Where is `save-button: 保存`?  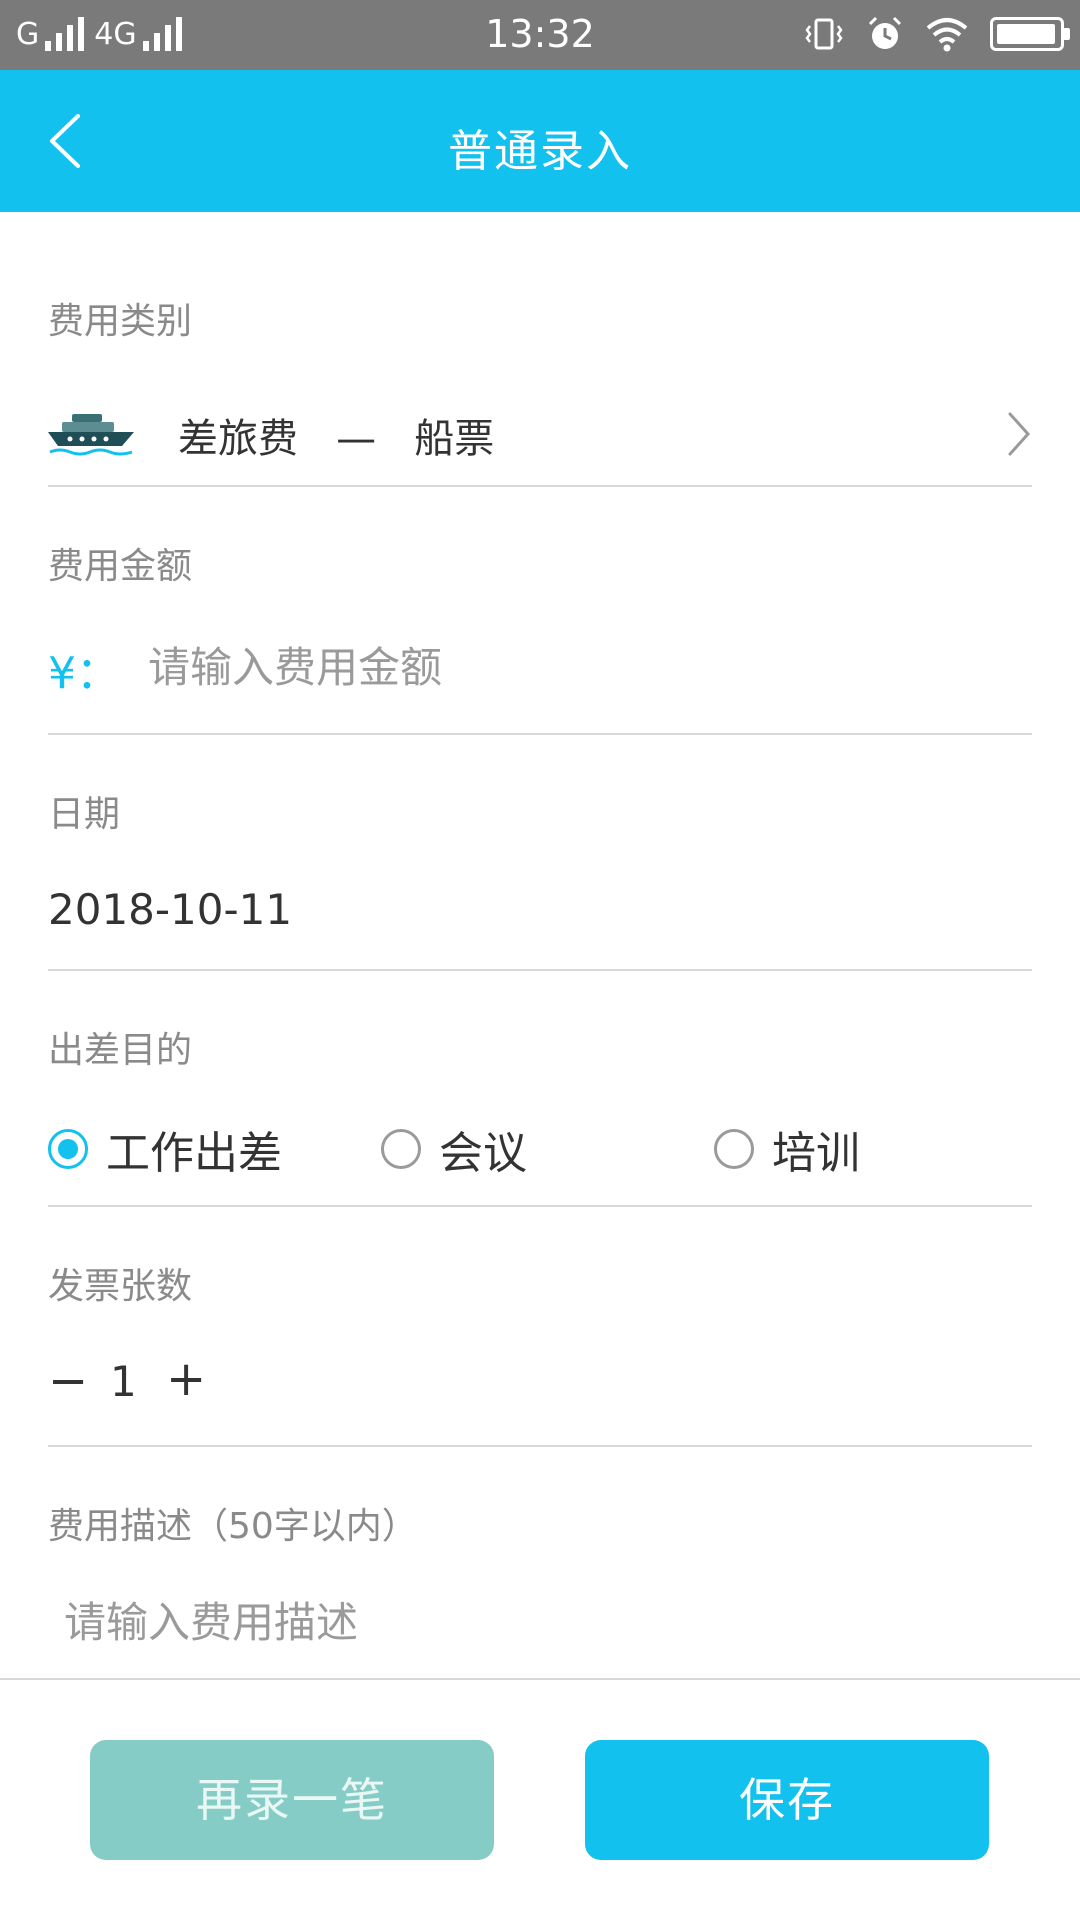 save-button: 保存 is located at coordinates (787, 1800).